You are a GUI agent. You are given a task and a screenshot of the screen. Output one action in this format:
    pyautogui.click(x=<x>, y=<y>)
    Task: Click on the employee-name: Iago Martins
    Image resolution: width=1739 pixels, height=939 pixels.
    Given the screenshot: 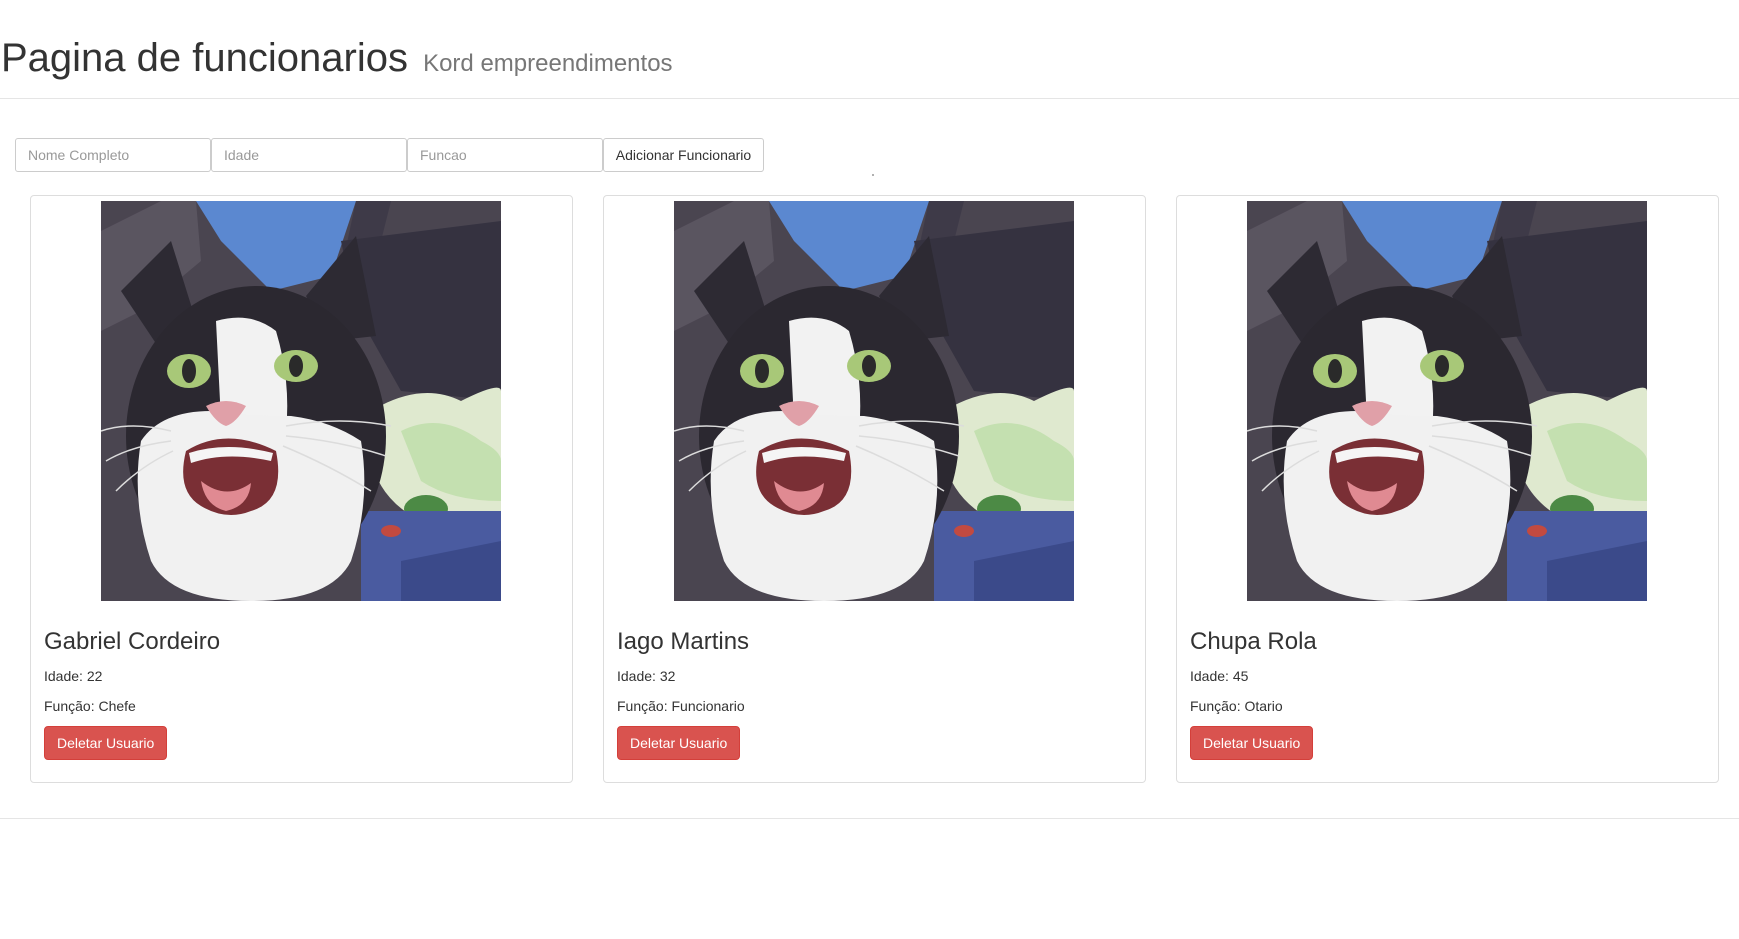 What is the action you would take?
    pyautogui.click(x=683, y=641)
    